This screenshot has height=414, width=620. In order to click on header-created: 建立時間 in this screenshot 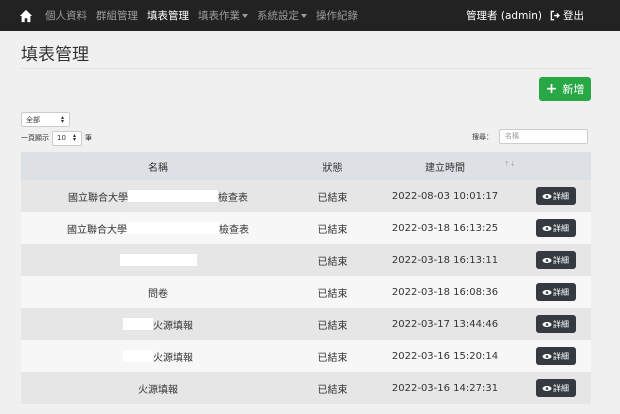, I will do `click(445, 166)`.